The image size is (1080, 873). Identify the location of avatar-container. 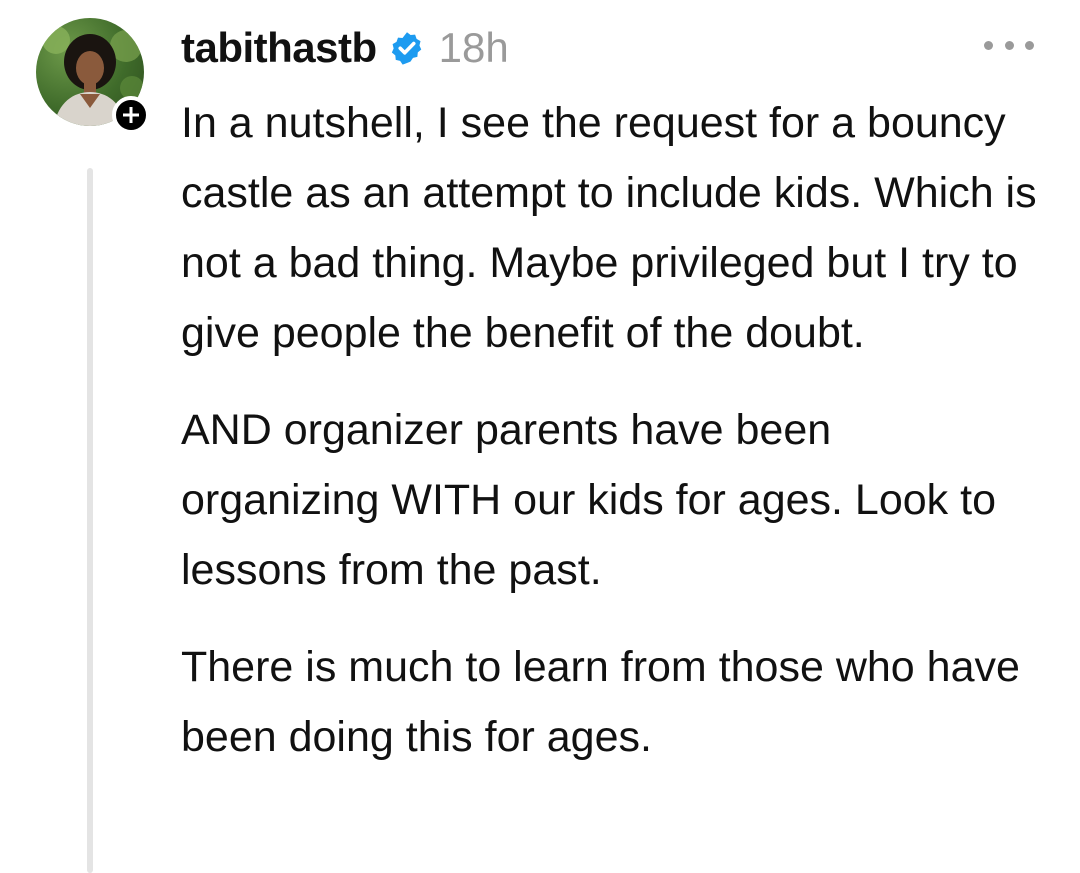
(93, 76).